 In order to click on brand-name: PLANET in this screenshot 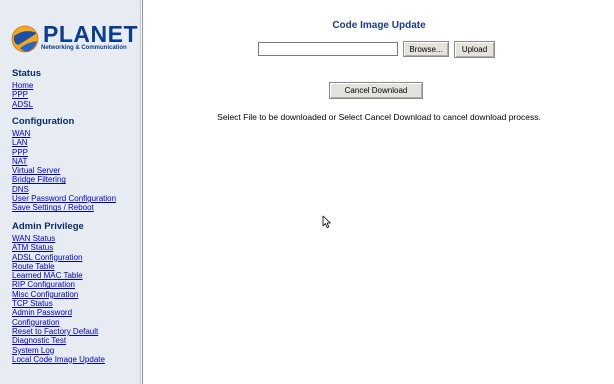, I will do `click(90, 34)`.